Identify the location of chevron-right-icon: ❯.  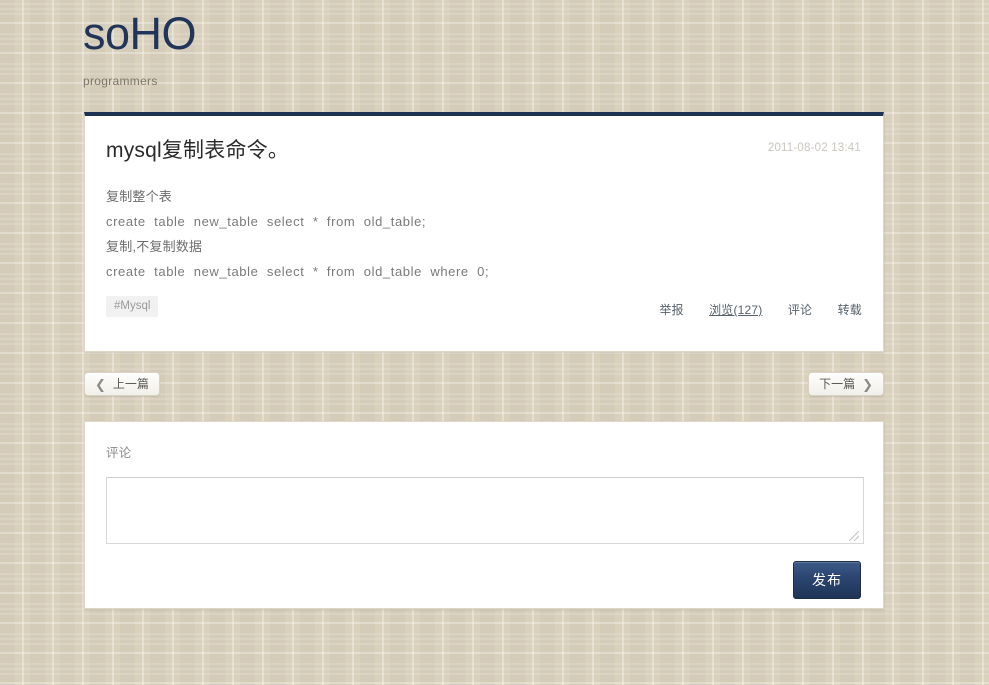
(867, 384).